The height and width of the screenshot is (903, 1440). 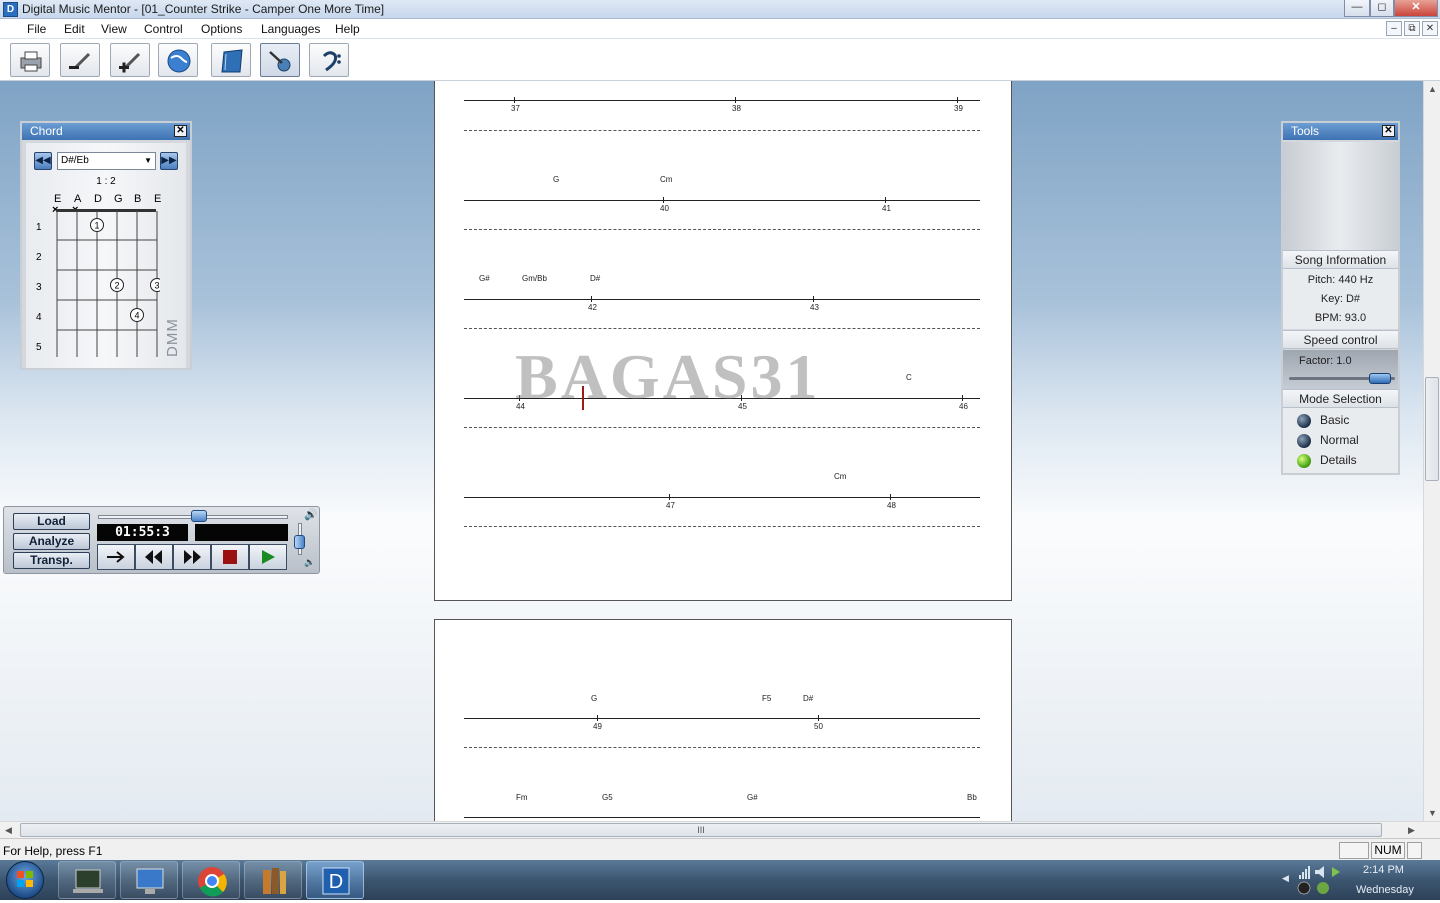 What do you see at coordinates (8, 830) in the screenshot?
I see `scroll-left-arrow: ◀` at bounding box center [8, 830].